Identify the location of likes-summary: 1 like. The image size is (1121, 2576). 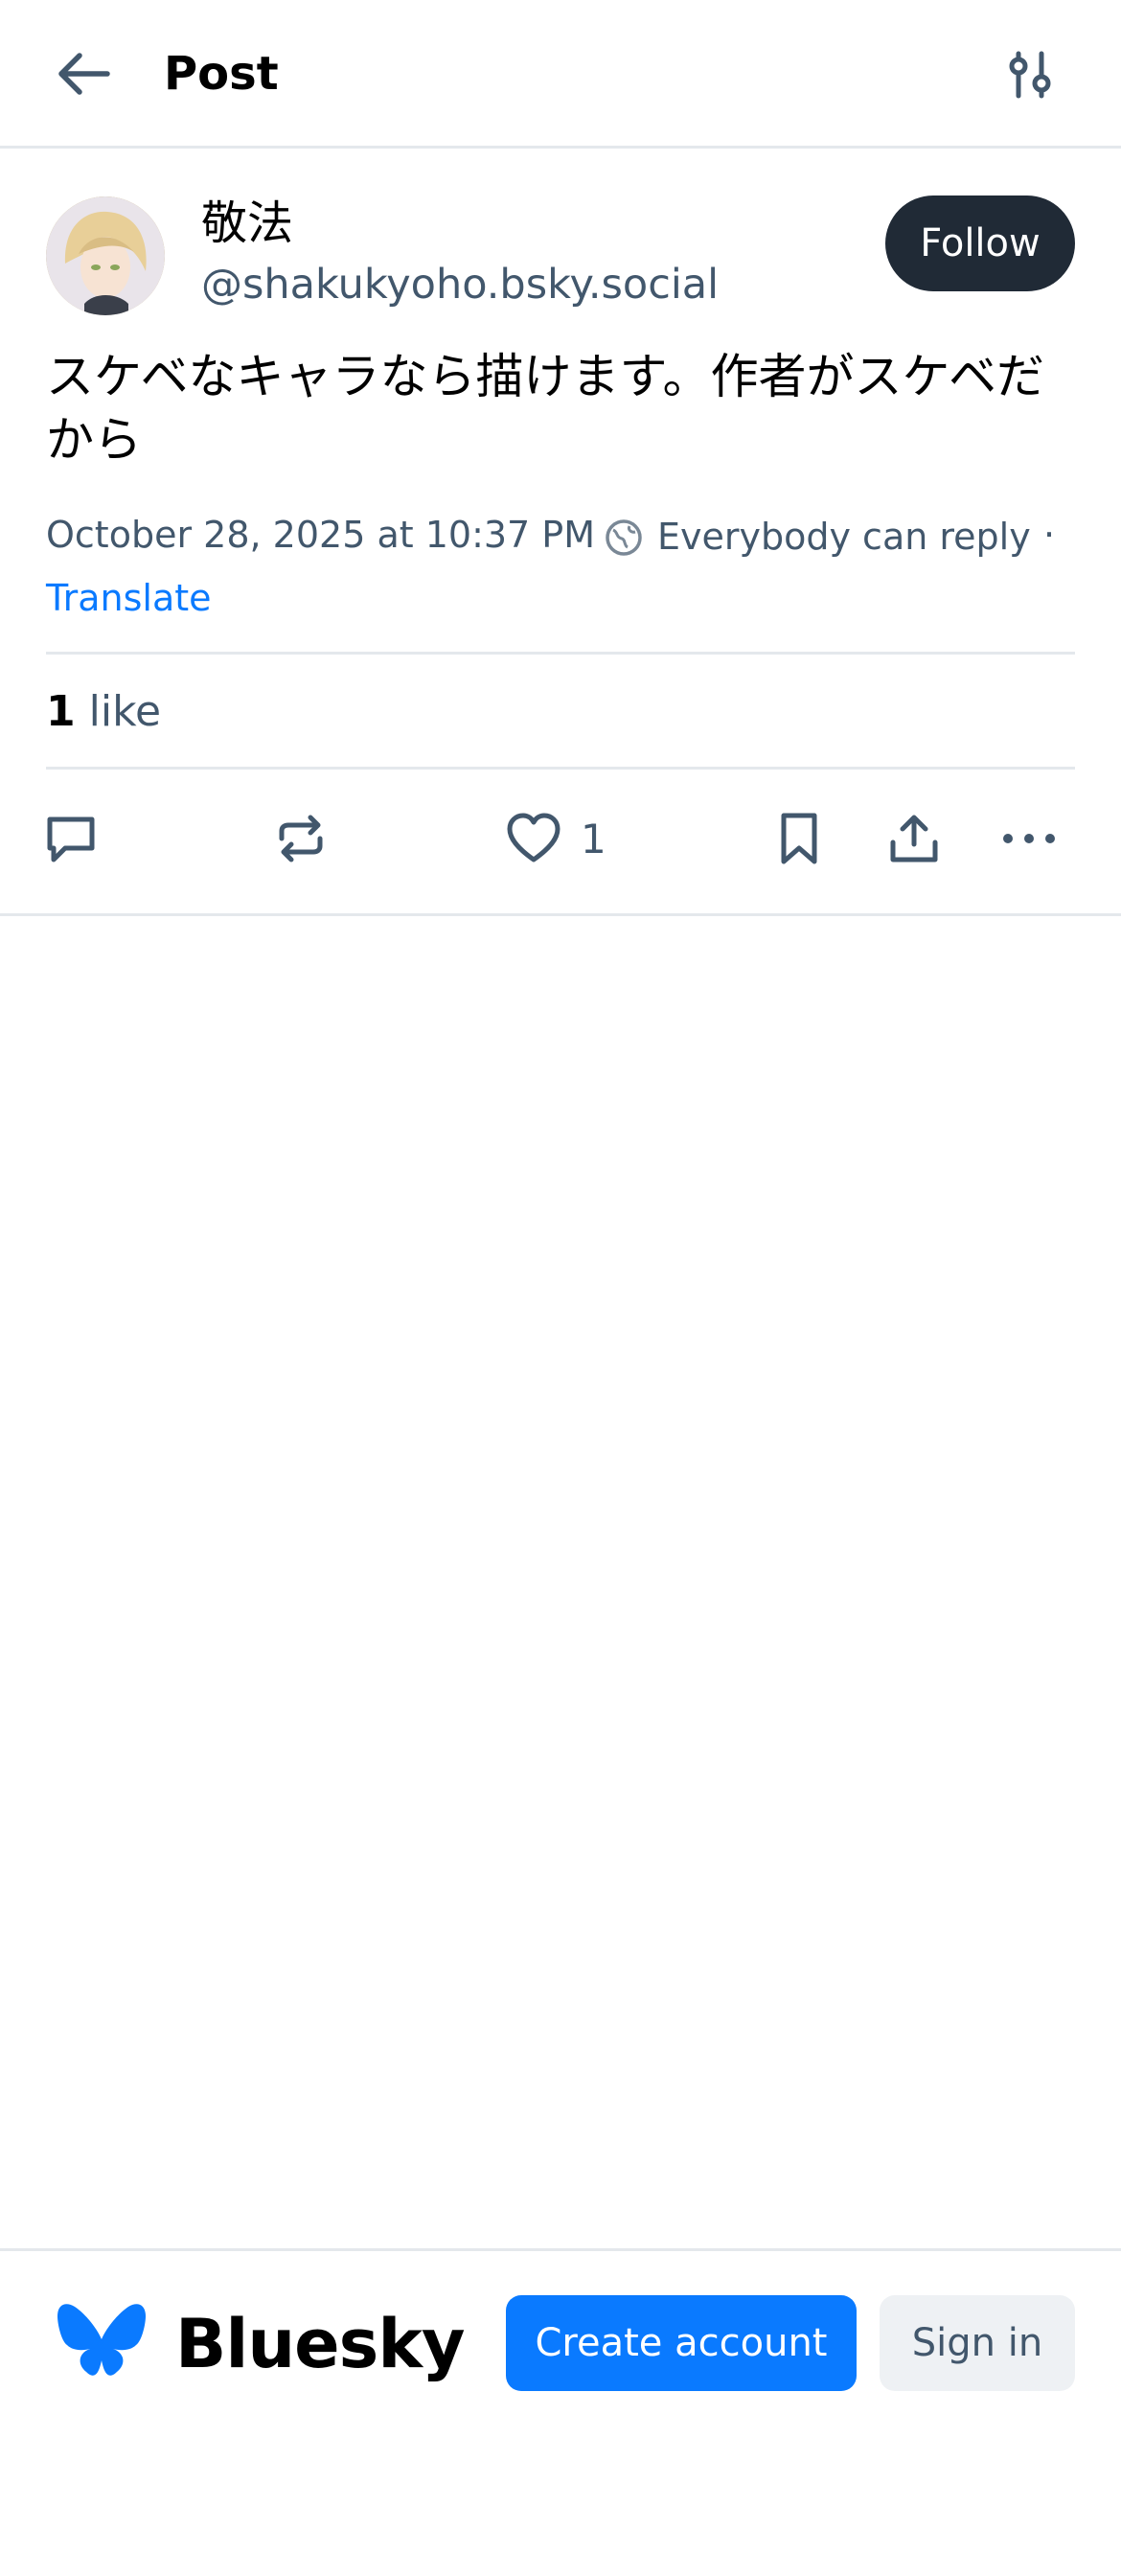
(104, 712).